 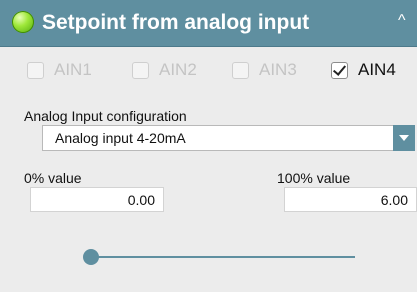 What do you see at coordinates (178, 69) in the screenshot?
I see `ain2-label: AIN2` at bounding box center [178, 69].